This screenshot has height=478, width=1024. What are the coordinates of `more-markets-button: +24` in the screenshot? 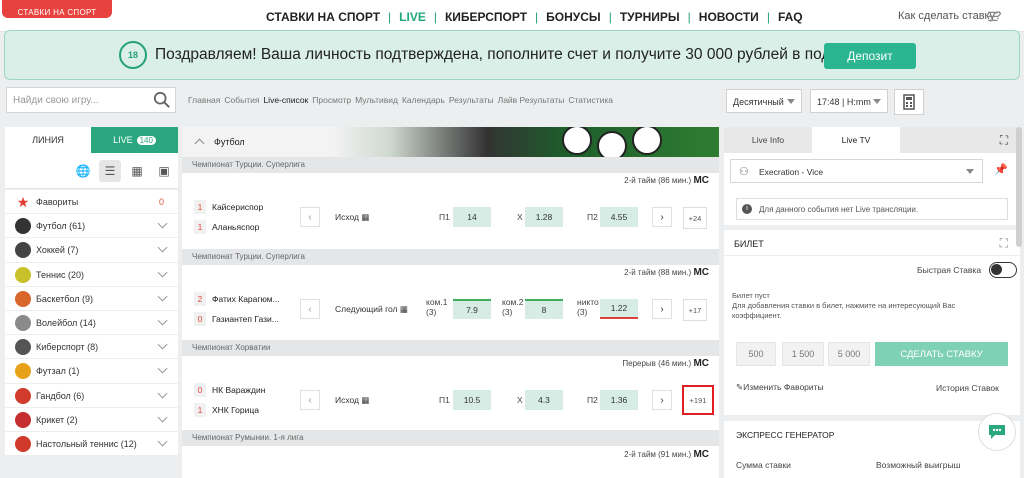 It's located at (695, 218).